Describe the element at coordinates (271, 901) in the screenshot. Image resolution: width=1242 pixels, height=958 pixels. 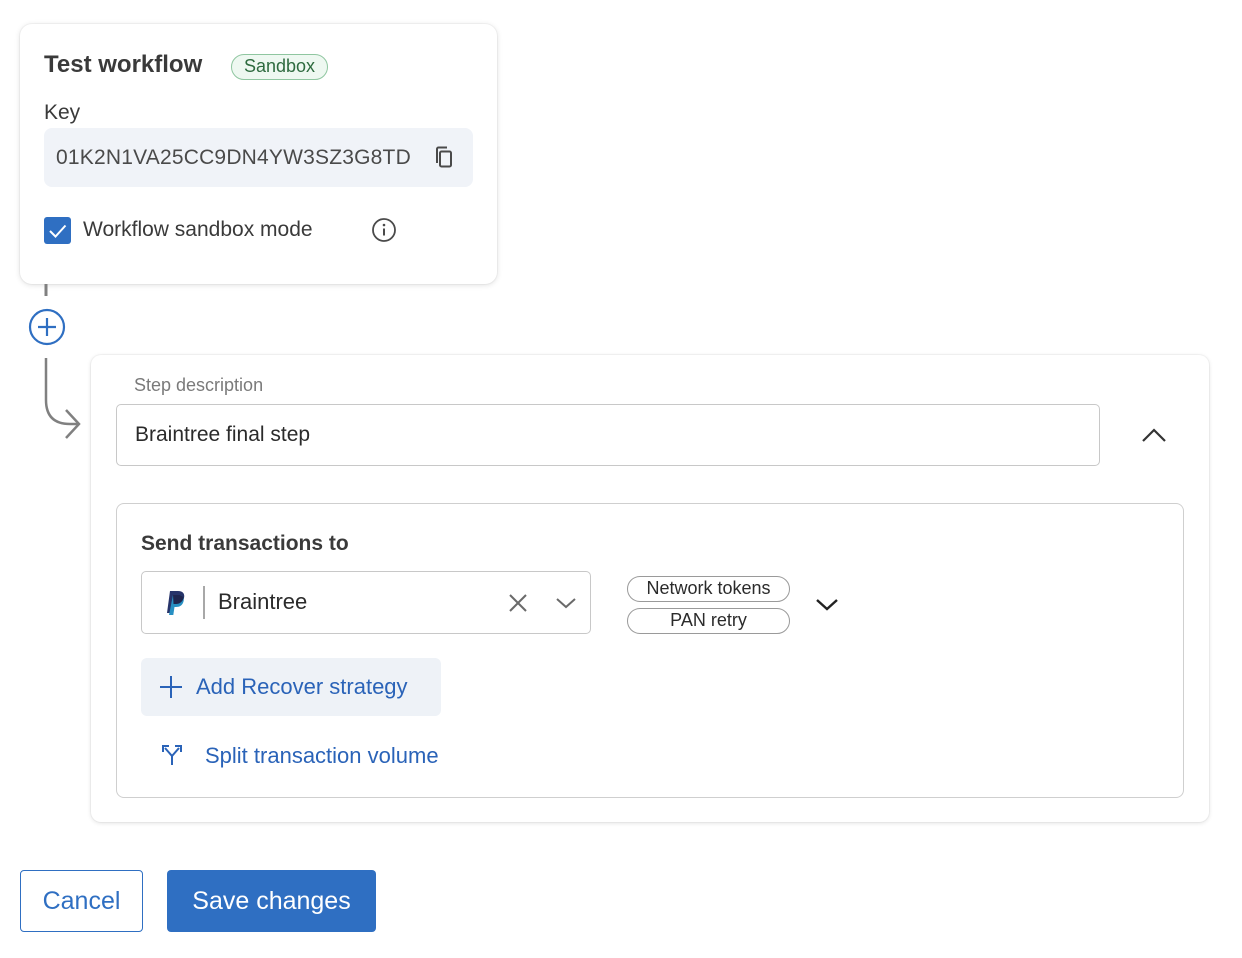
I see `save-changes-button: Save changes` at that location.